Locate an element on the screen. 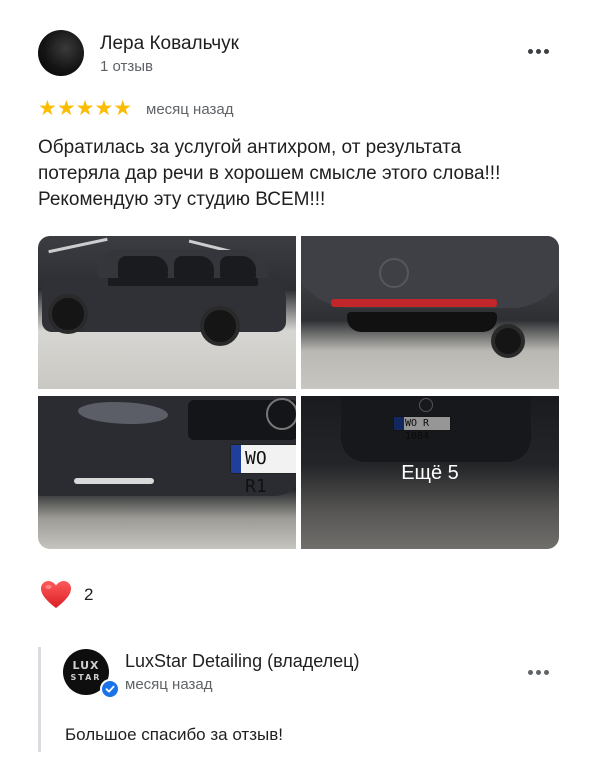 The image size is (596, 778). reply-more-options-button is located at coordinates (539, 673).